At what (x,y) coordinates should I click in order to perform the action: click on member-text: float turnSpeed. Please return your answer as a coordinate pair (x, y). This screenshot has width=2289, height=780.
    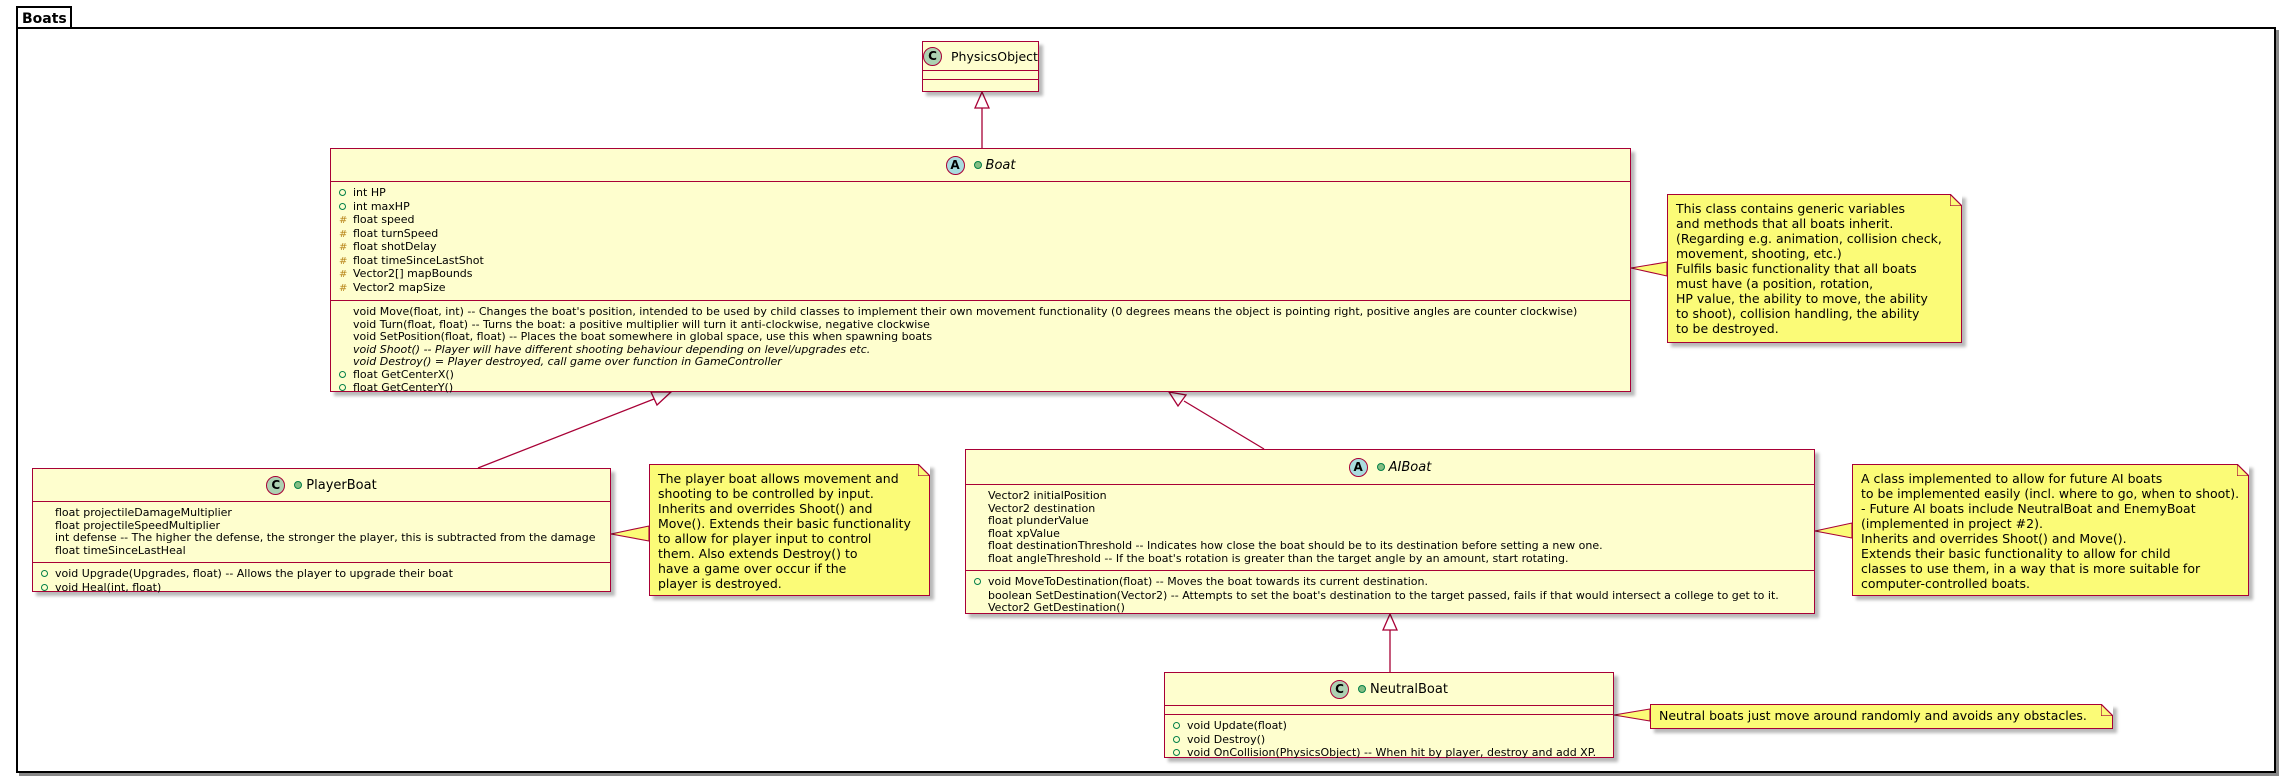
    Looking at the image, I should click on (396, 233).